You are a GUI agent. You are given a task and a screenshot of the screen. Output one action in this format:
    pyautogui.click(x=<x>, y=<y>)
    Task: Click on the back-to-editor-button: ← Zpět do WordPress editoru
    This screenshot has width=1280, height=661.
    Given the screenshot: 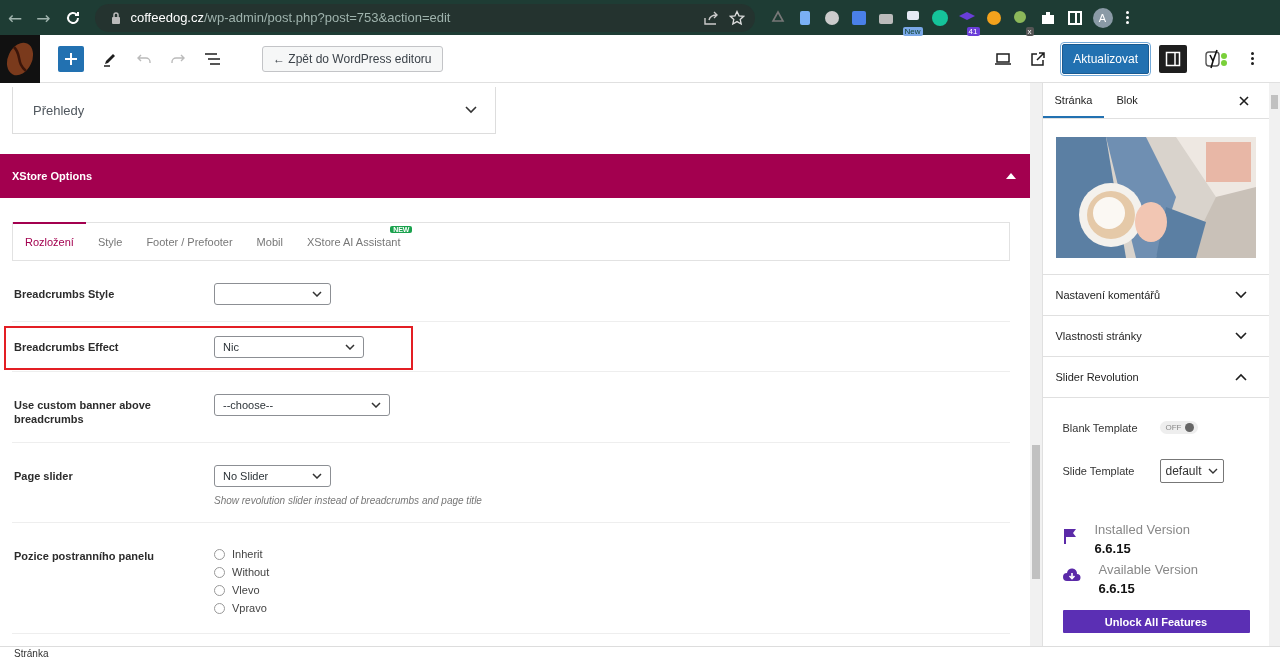 What is the action you would take?
    pyautogui.click(x=352, y=58)
    